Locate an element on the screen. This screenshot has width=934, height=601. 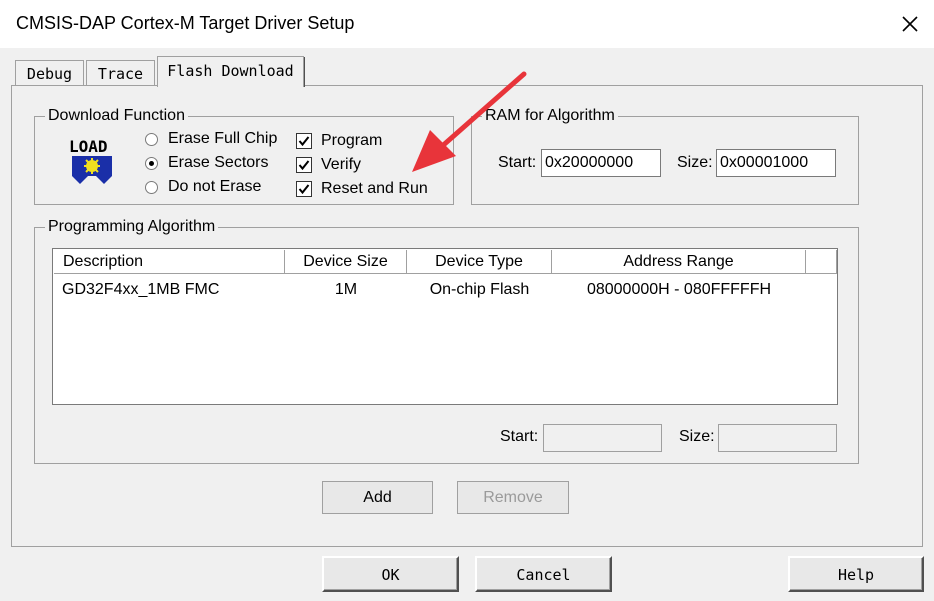
download-function-legend: Download Function is located at coordinates (116, 116).